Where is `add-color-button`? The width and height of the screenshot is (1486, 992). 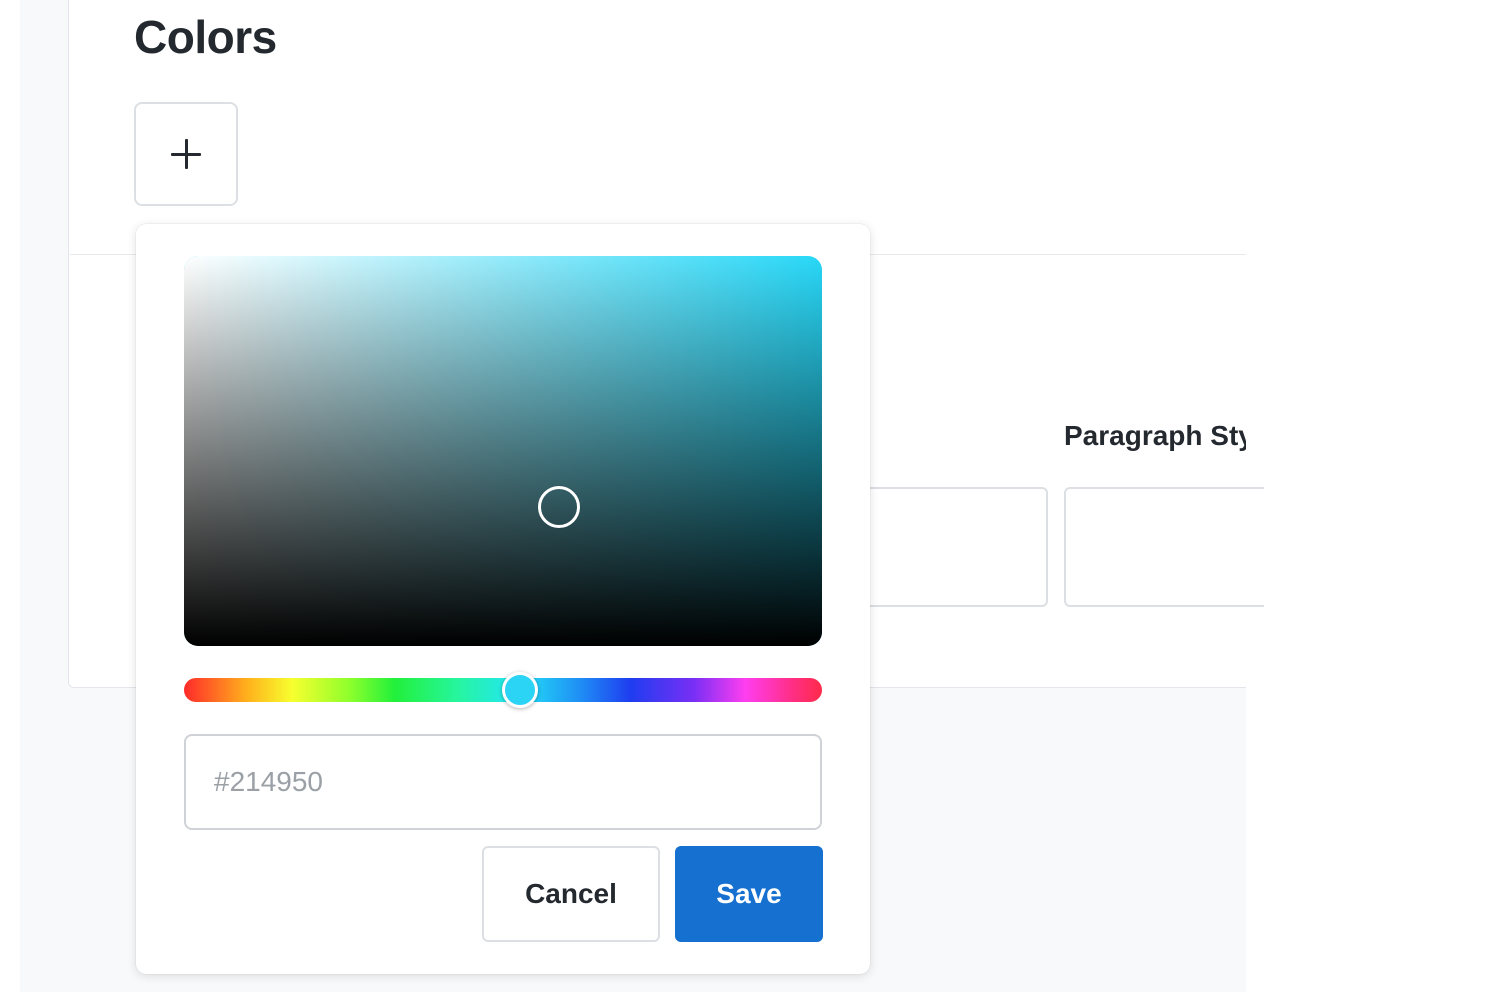 add-color-button is located at coordinates (186, 154).